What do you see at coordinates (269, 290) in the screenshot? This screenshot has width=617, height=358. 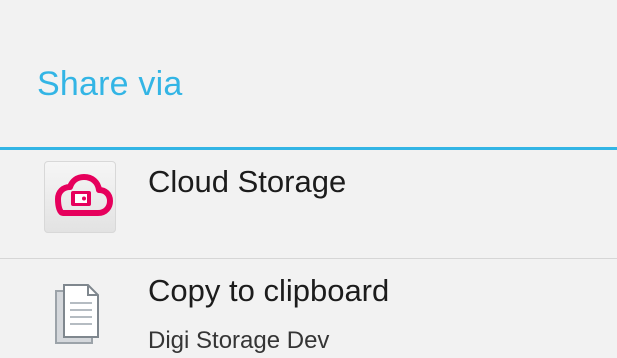 I see `copy-to-clipboard-label: Copy to clipboard` at bounding box center [269, 290].